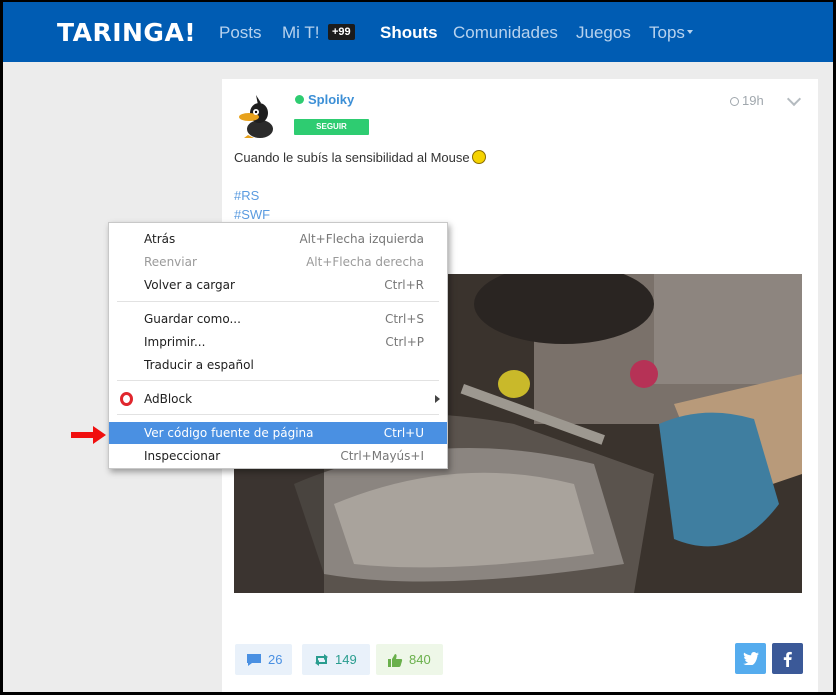  I want to click on menu-item-translate: Traducir a español, so click(278, 365).